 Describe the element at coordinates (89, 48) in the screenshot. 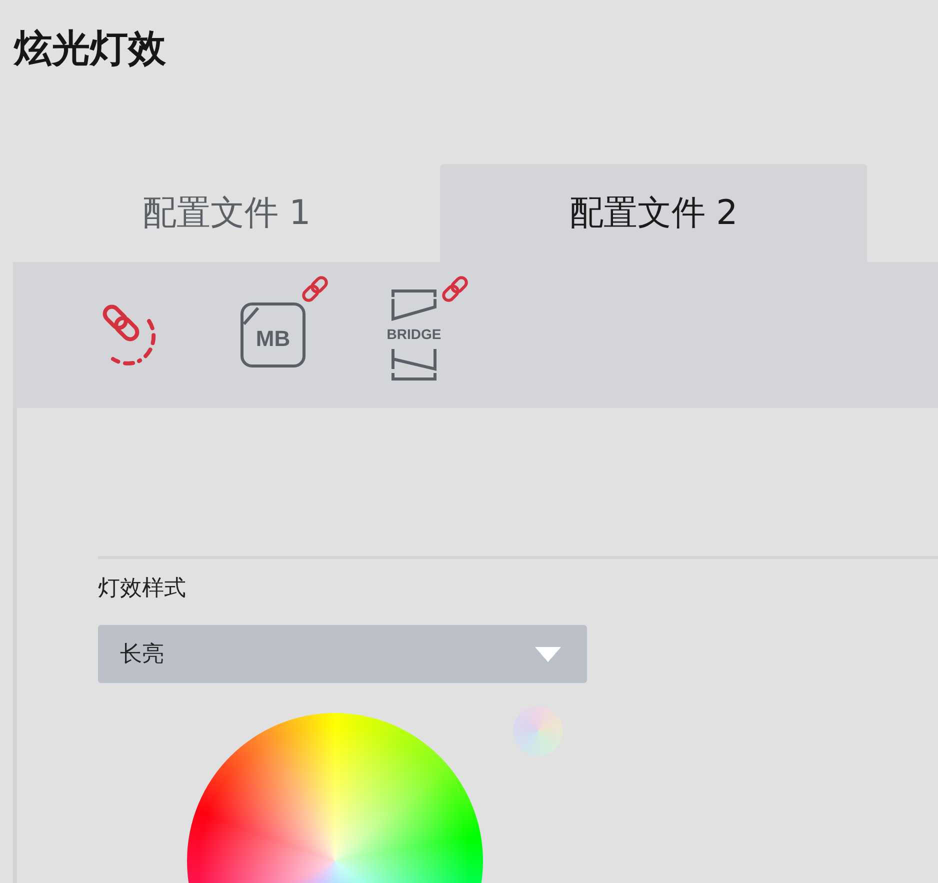

I see `page-title: 炫光灯效` at that location.